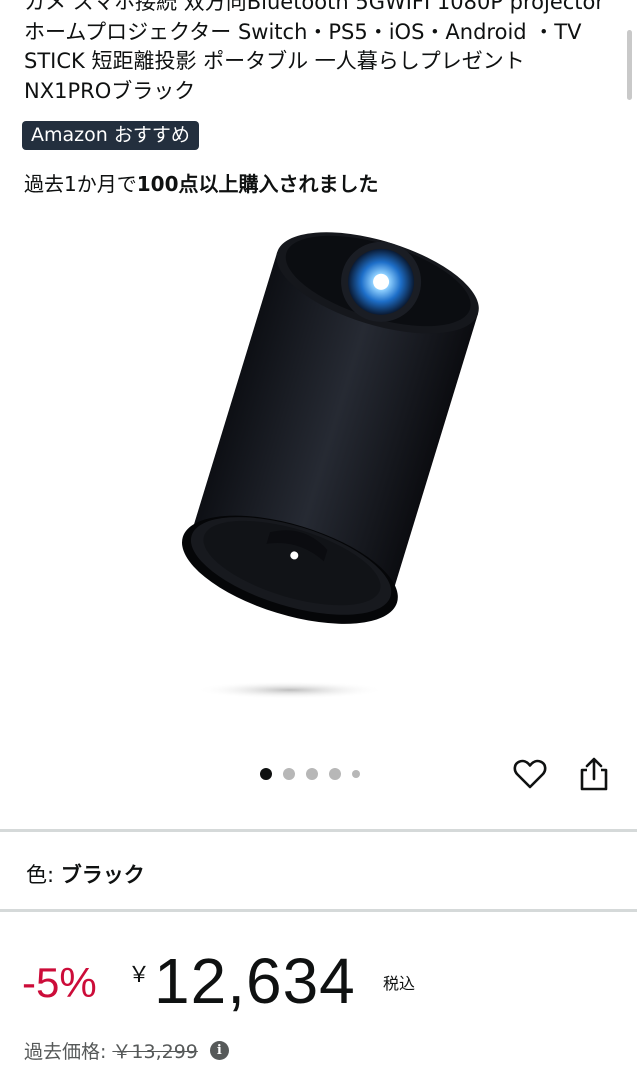 Image resolution: width=637 pixels, height=1080 pixels. I want to click on color-label: 色:, so click(40, 875).